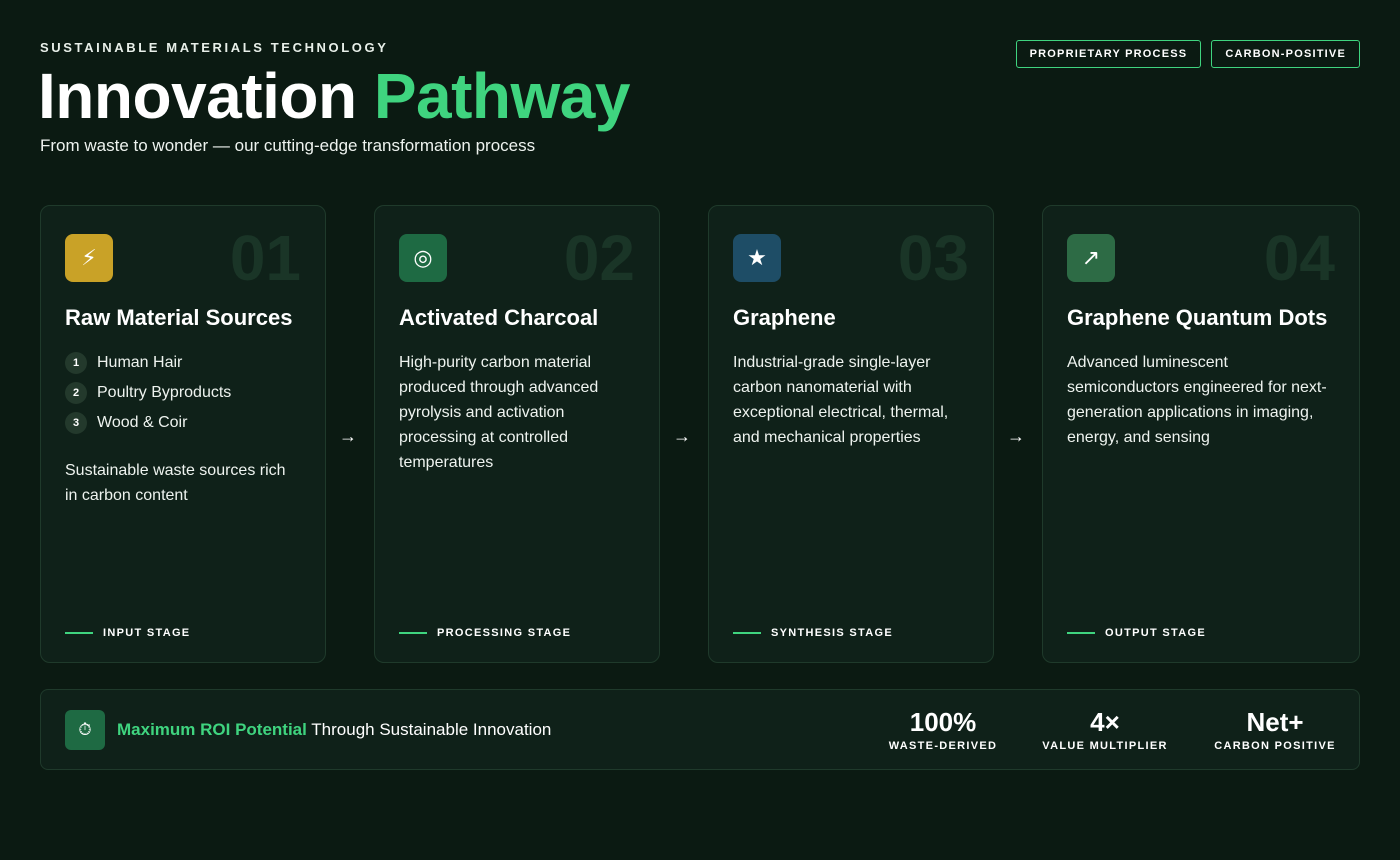 The image size is (1400, 860). I want to click on lightning-icon: ⚡, so click(89, 258).